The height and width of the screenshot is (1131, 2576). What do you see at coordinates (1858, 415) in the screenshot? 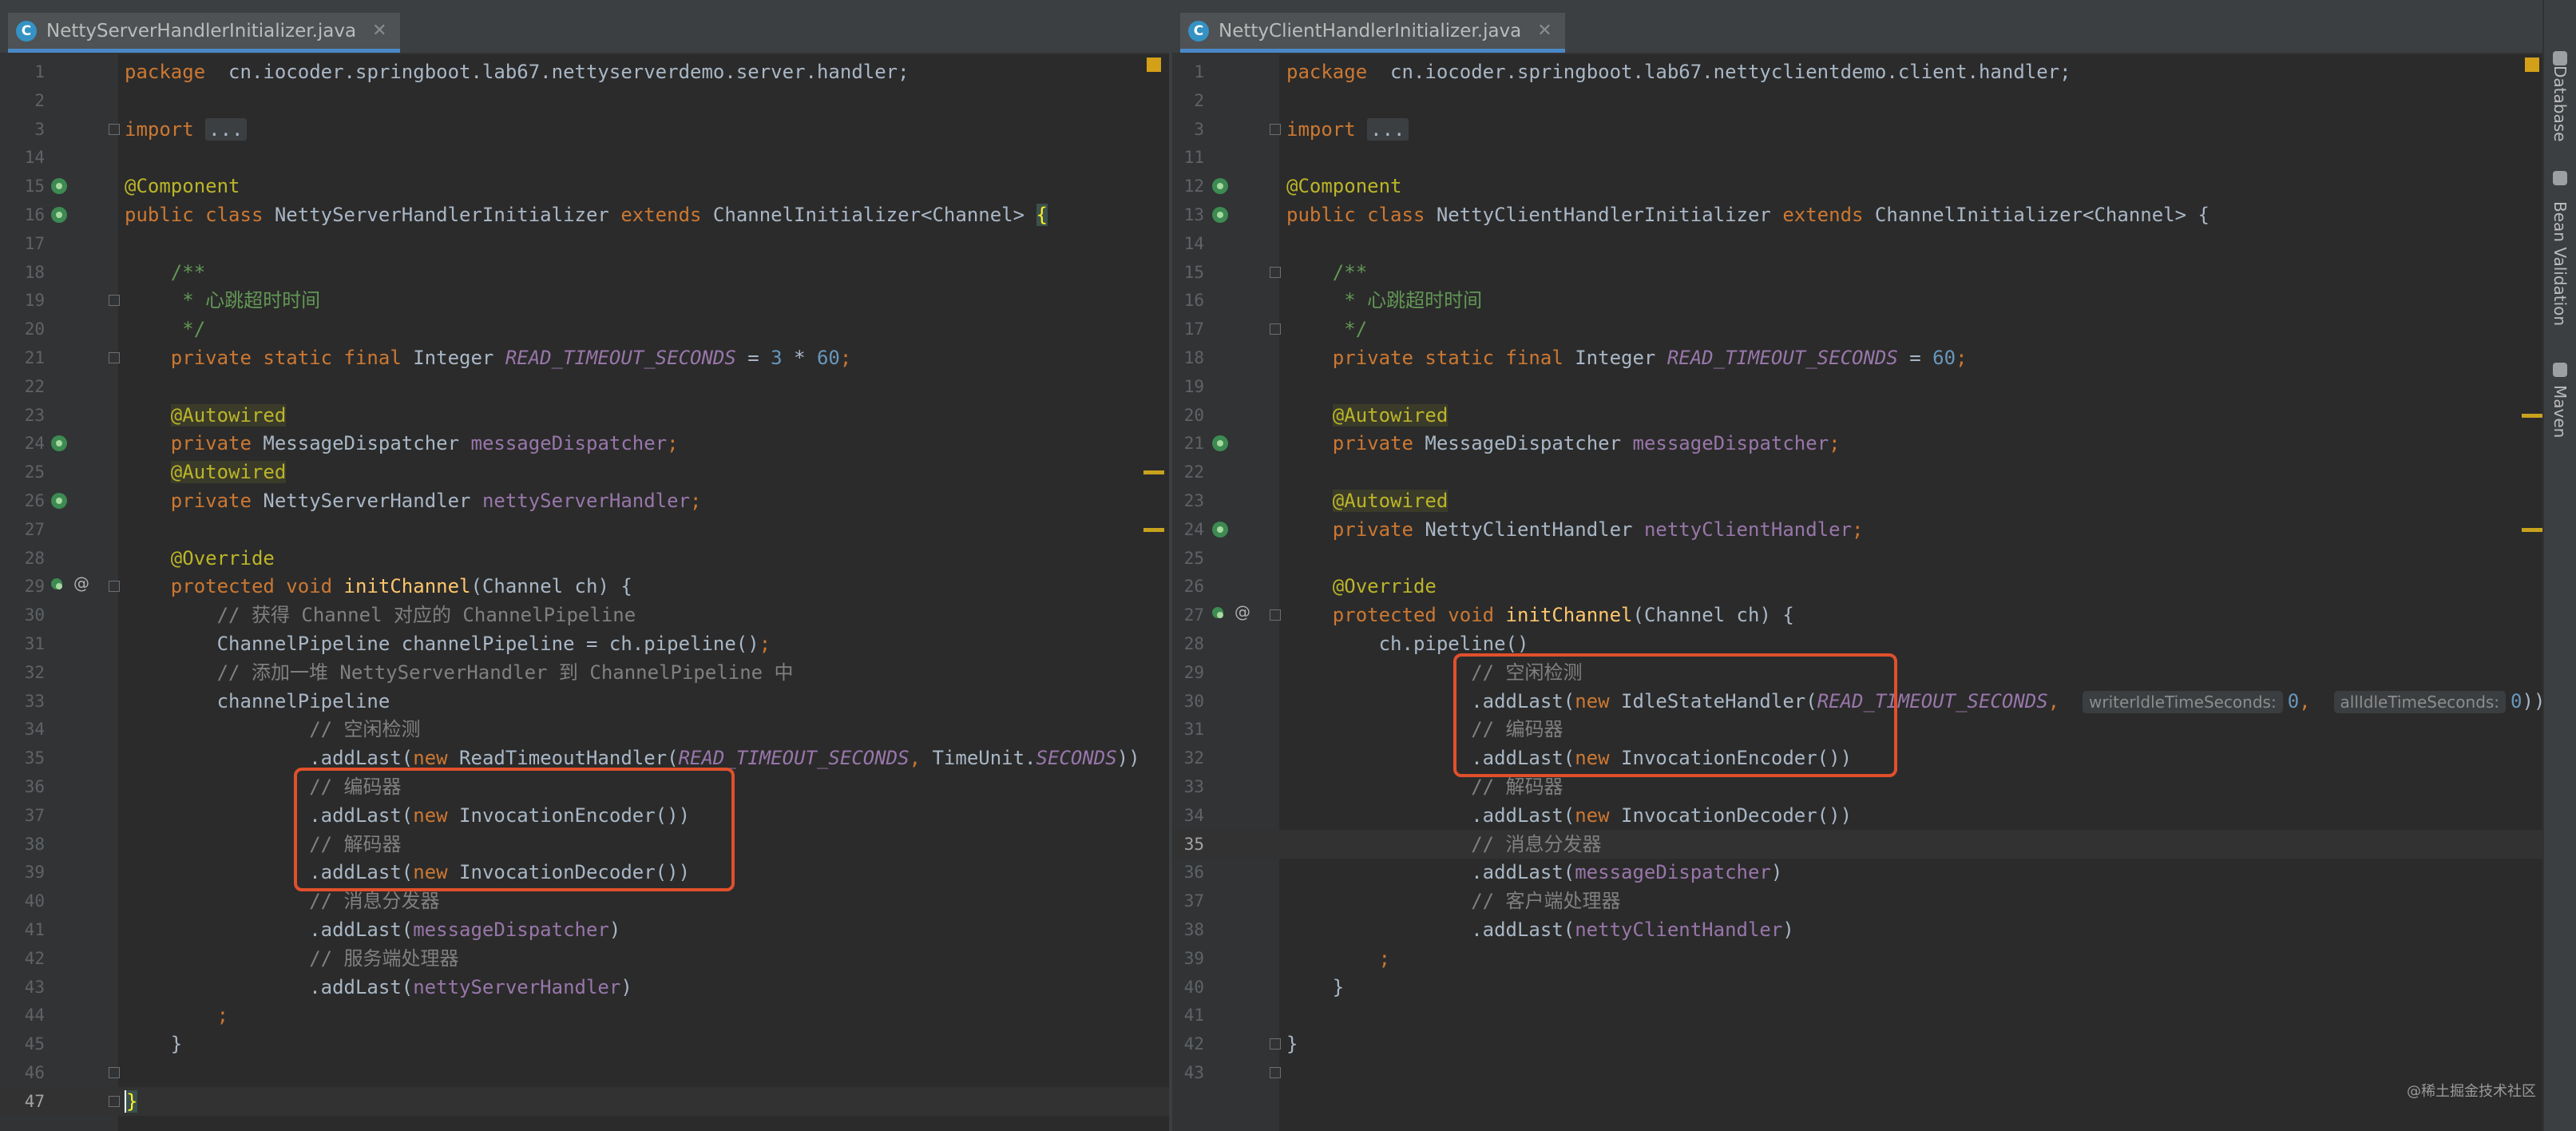
I see `code-line: 20 @Autowired` at bounding box center [1858, 415].